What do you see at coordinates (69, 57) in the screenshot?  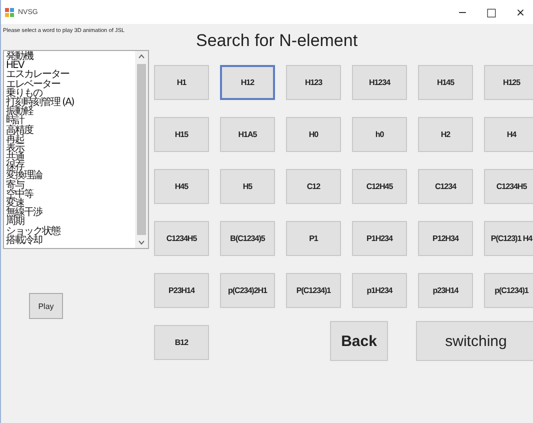 I see `list-item: 発動機` at bounding box center [69, 57].